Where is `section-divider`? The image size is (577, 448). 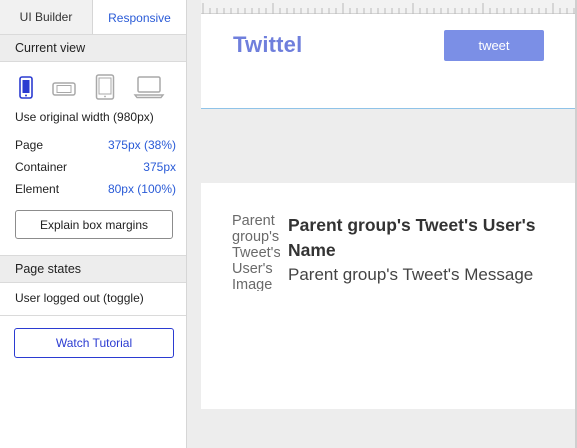 section-divider is located at coordinates (93, 315).